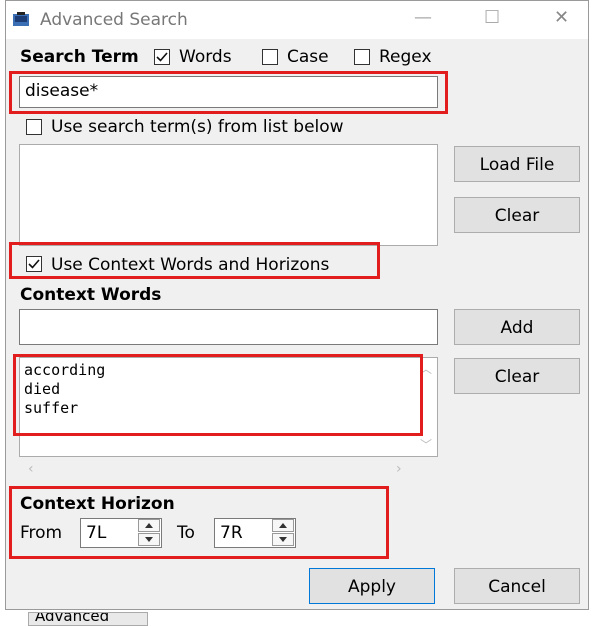 The image size is (602, 626). What do you see at coordinates (362, 57) in the screenshot?
I see `regex-checkbox` at bounding box center [362, 57].